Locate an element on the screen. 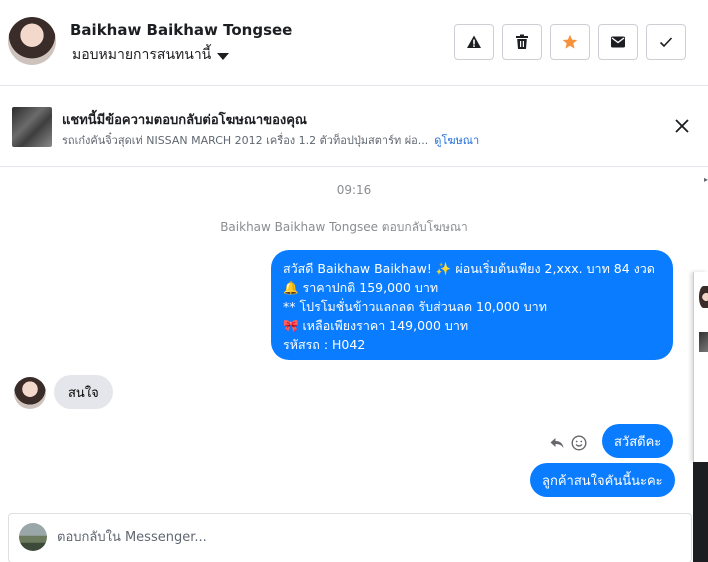 The image size is (708, 562). mail-icon is located at coordinates (618, 42).